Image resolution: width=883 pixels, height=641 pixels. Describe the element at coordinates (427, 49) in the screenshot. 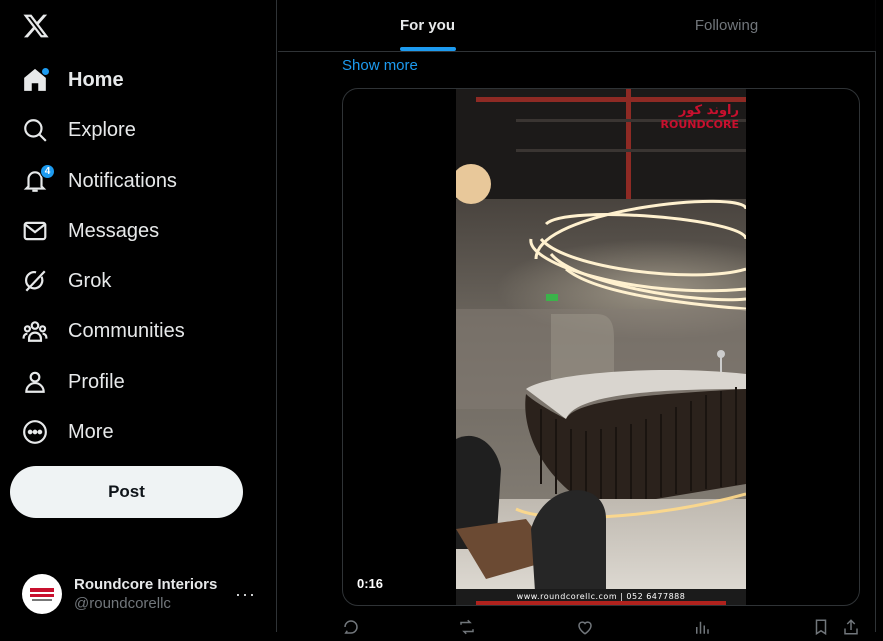

I see `active-tab-indicator` at that location.